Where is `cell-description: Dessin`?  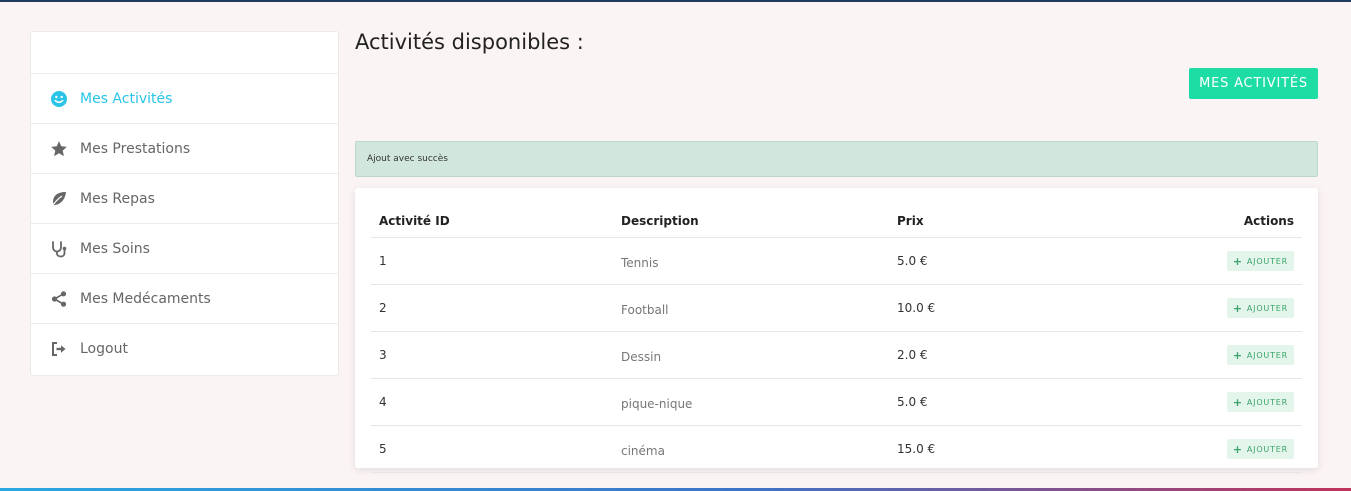
cell-description: Dessin is located at coordinates (751, 355).